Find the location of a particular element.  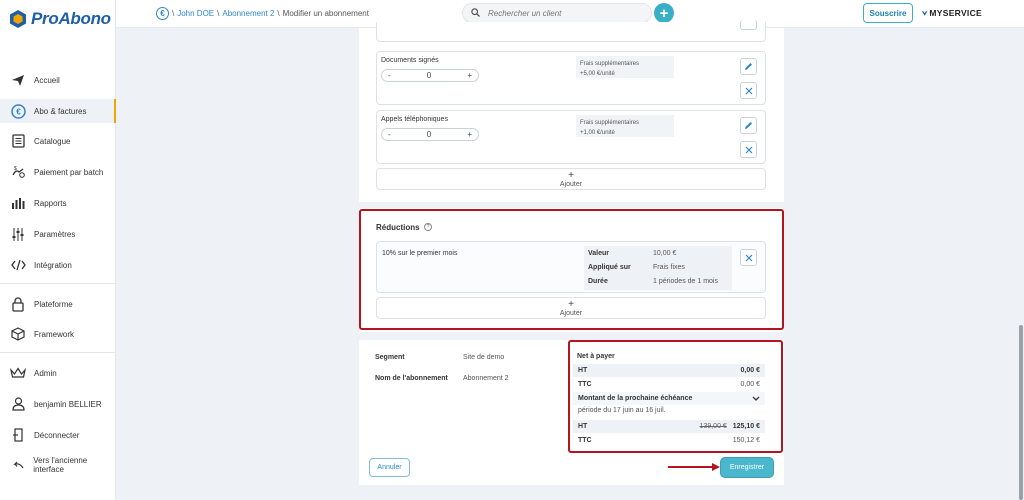

sidebar-item-label: Paramètres is located at coordinates (55, 234).